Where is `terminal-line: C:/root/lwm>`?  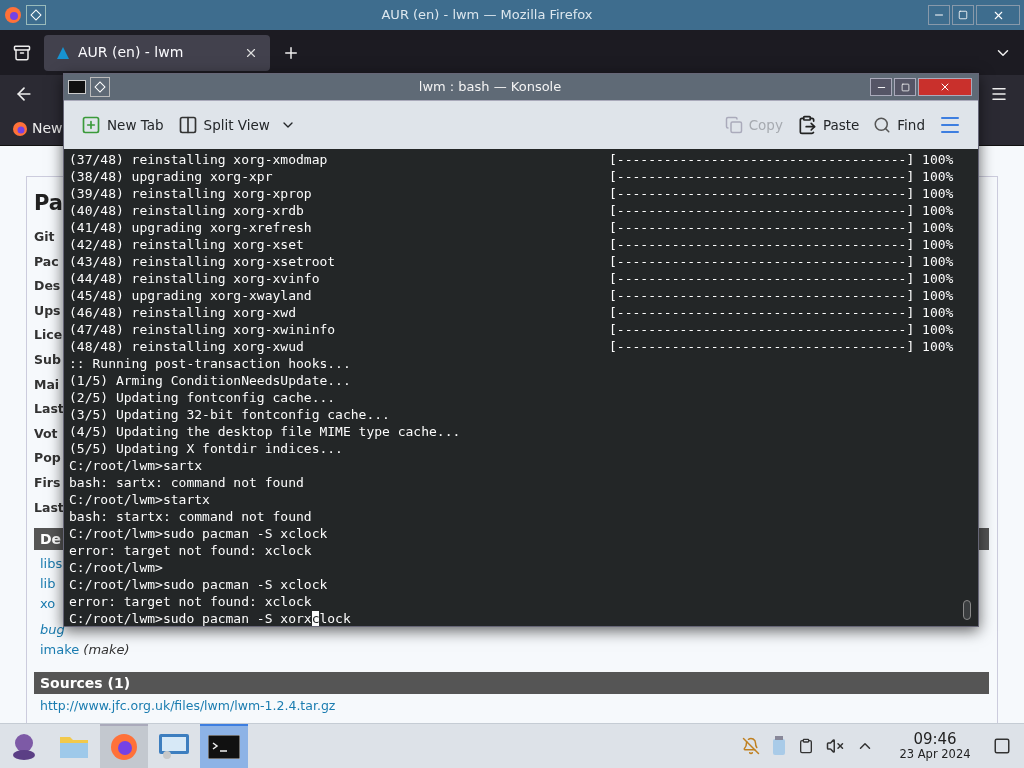
terminal-line: C:/root/lwm> is located at coordinates (116, 567).